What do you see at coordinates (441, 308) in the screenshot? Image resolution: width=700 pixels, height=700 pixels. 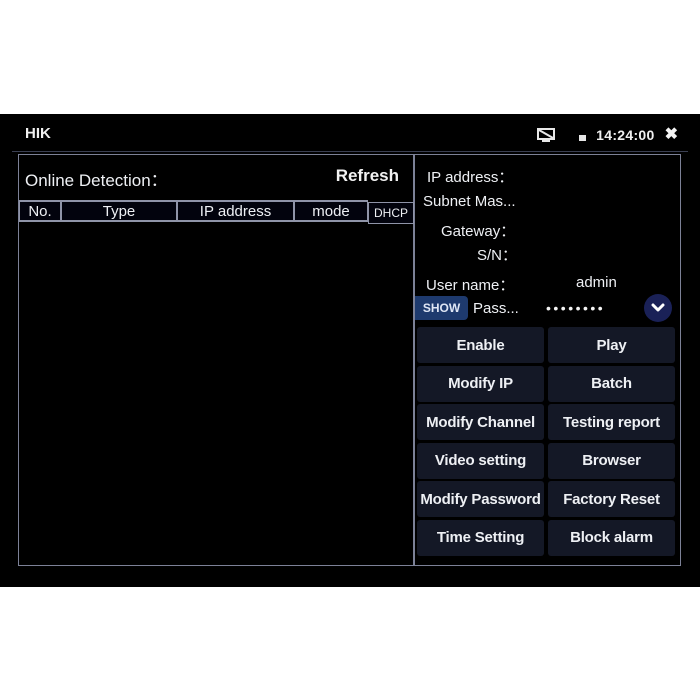 I see `show-password-button: SHOW` at bounding box center [441, 308].